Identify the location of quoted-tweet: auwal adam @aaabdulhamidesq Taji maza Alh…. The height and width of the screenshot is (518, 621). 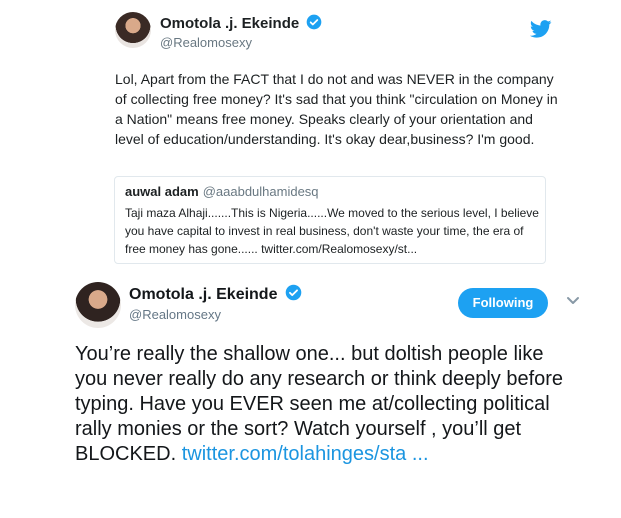
(330, 220).